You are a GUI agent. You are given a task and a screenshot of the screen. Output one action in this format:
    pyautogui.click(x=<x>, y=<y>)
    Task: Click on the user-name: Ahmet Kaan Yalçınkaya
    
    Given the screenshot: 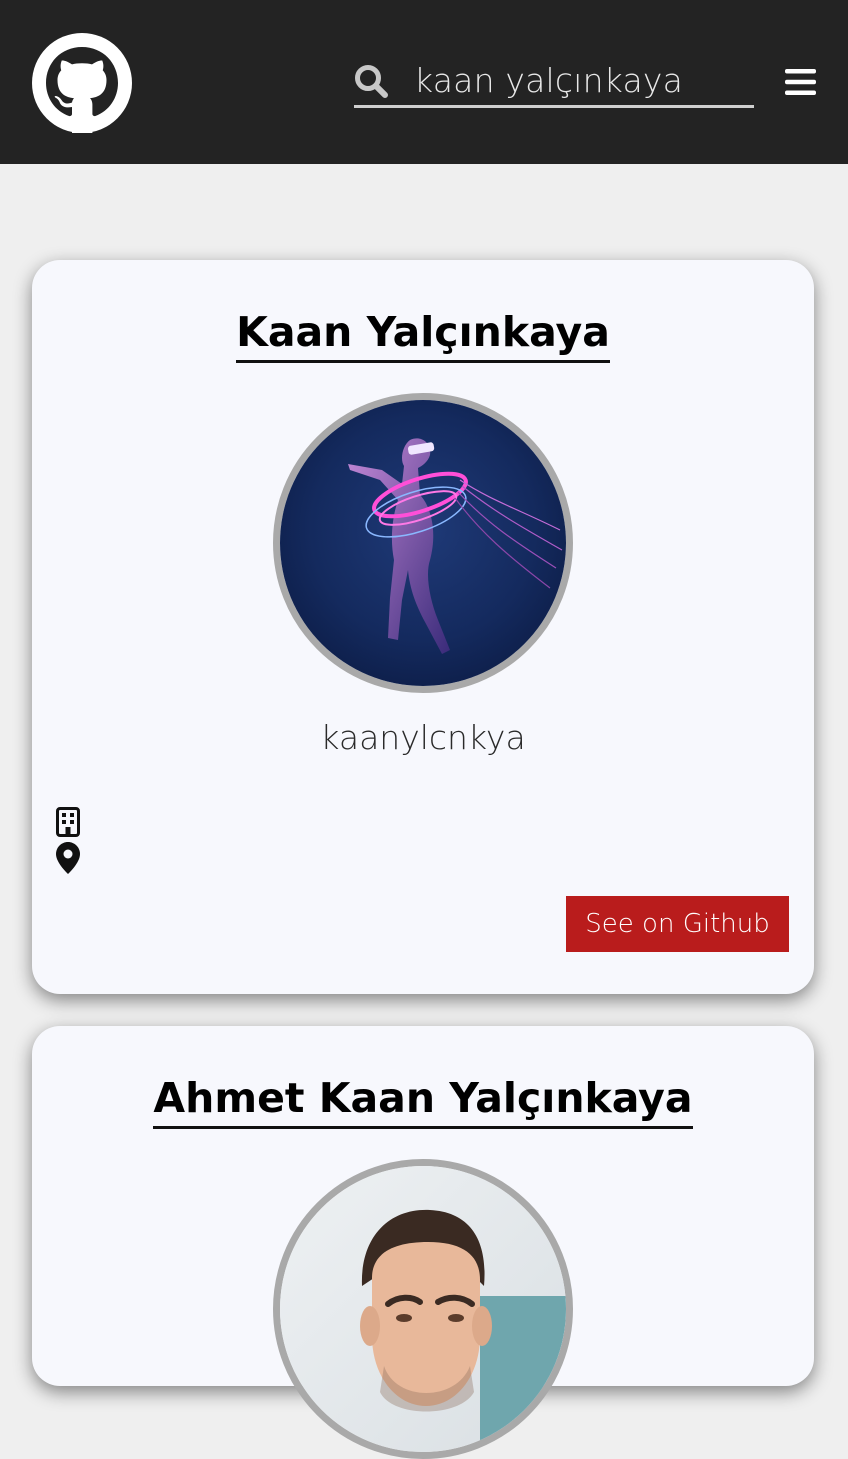 What is the action you would take?
    pyautogui.click(x=423, y=1102)
    